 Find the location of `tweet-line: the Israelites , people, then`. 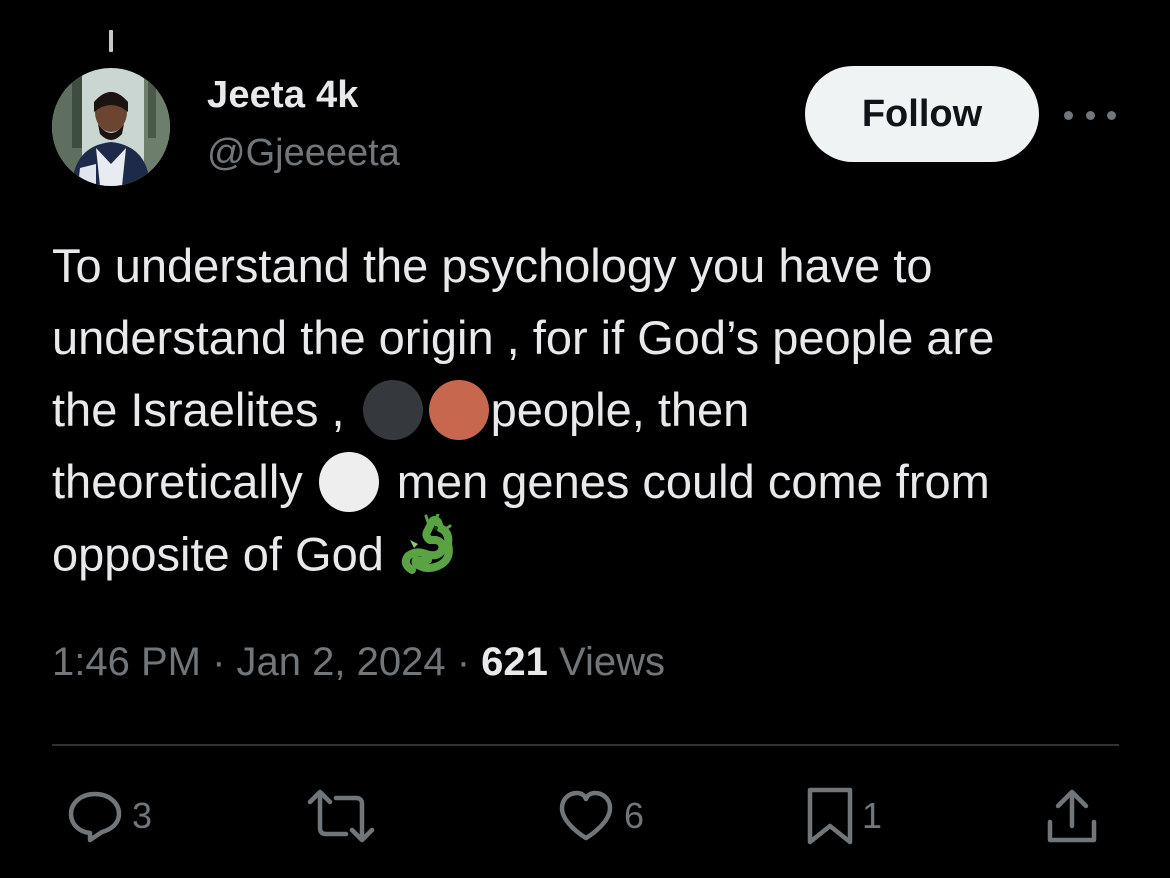

tweet-line: the Israelites , people, then is located at coordinates (592, 410).